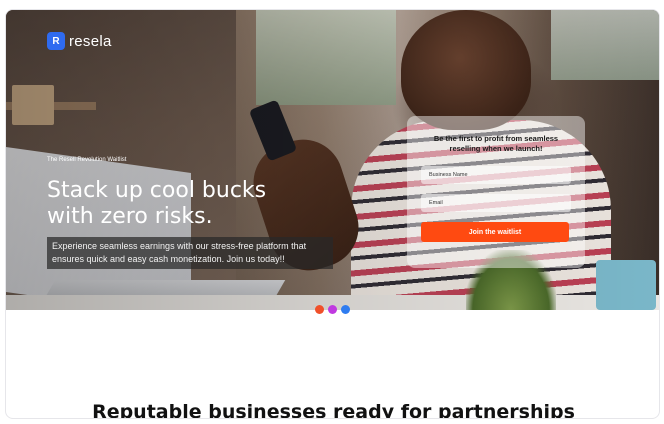 The width and height of the screenshot is (664, 424). What do you see at coordinates (87, 160) in the screenshot?
I see `hero-eyebrow: The Resell Revolution Waitlist` at bounding box center [87, 160].